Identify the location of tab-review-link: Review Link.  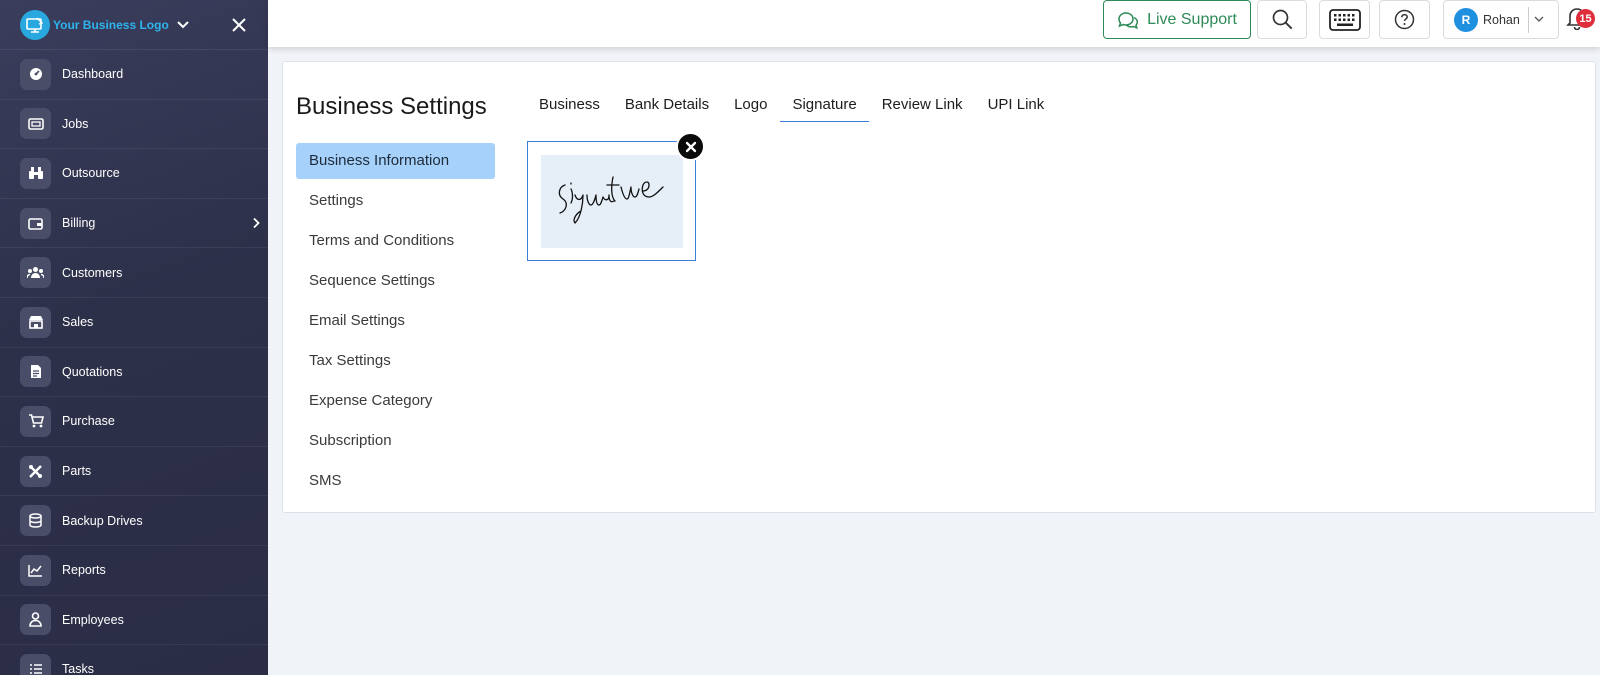
(922, 105).